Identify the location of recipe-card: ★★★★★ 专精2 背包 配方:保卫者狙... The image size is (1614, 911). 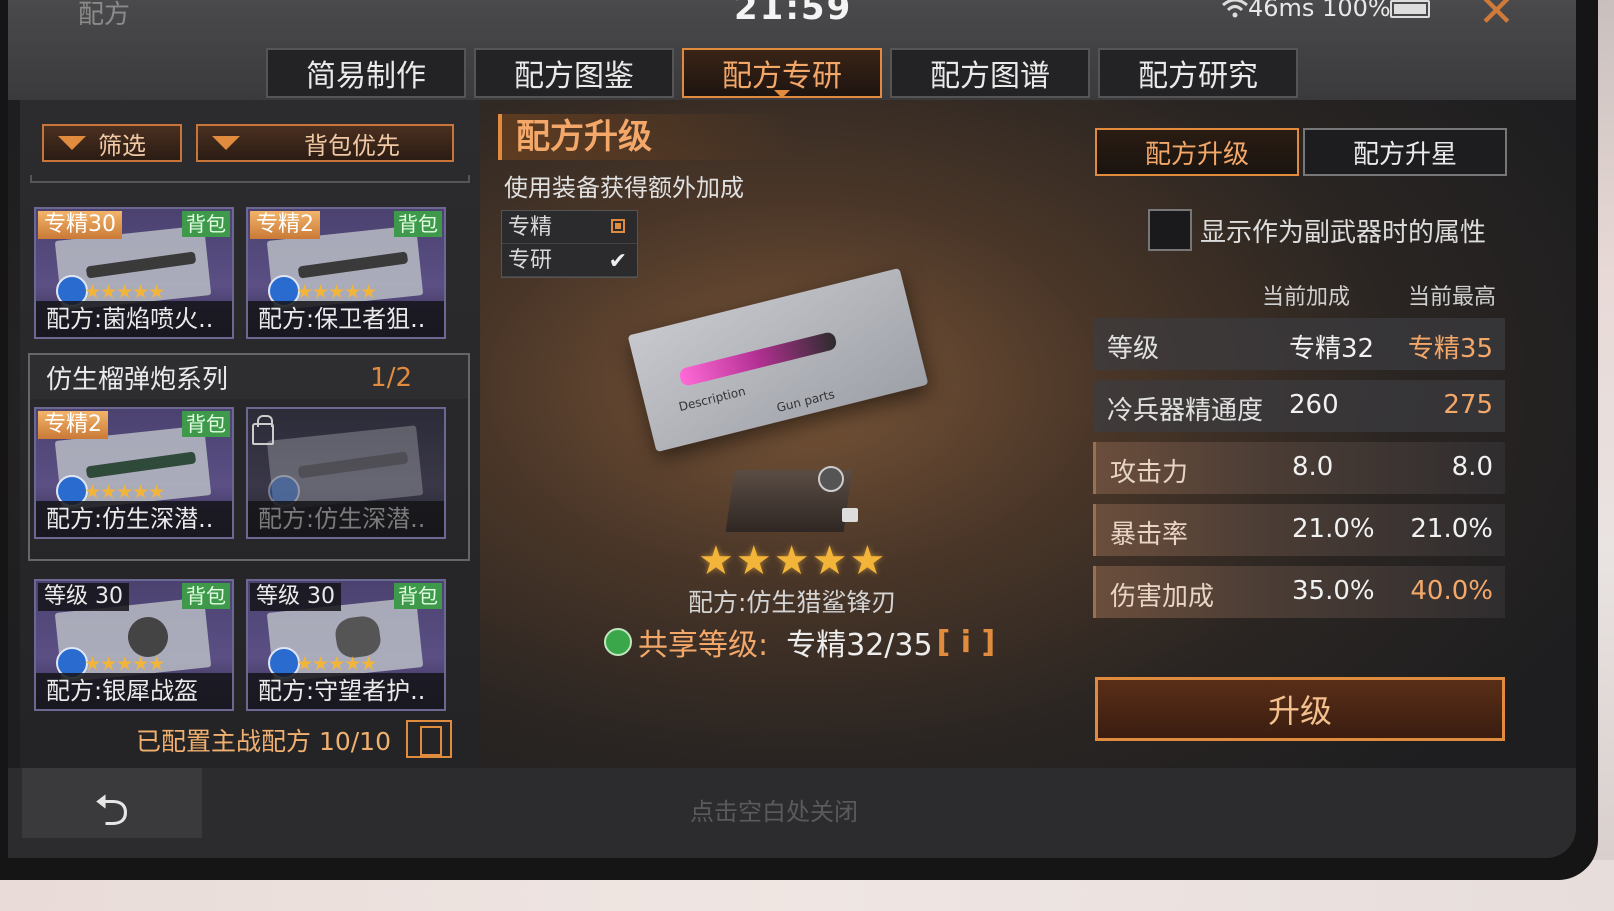
(346, 273).